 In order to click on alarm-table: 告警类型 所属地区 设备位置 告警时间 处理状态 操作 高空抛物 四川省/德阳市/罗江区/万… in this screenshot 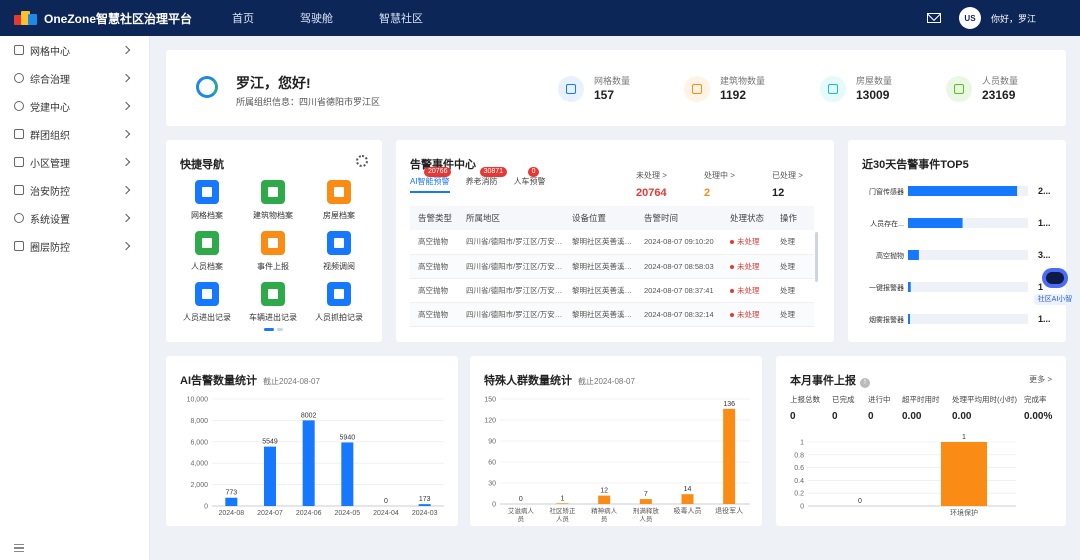, I will do `click(612, 266)`.